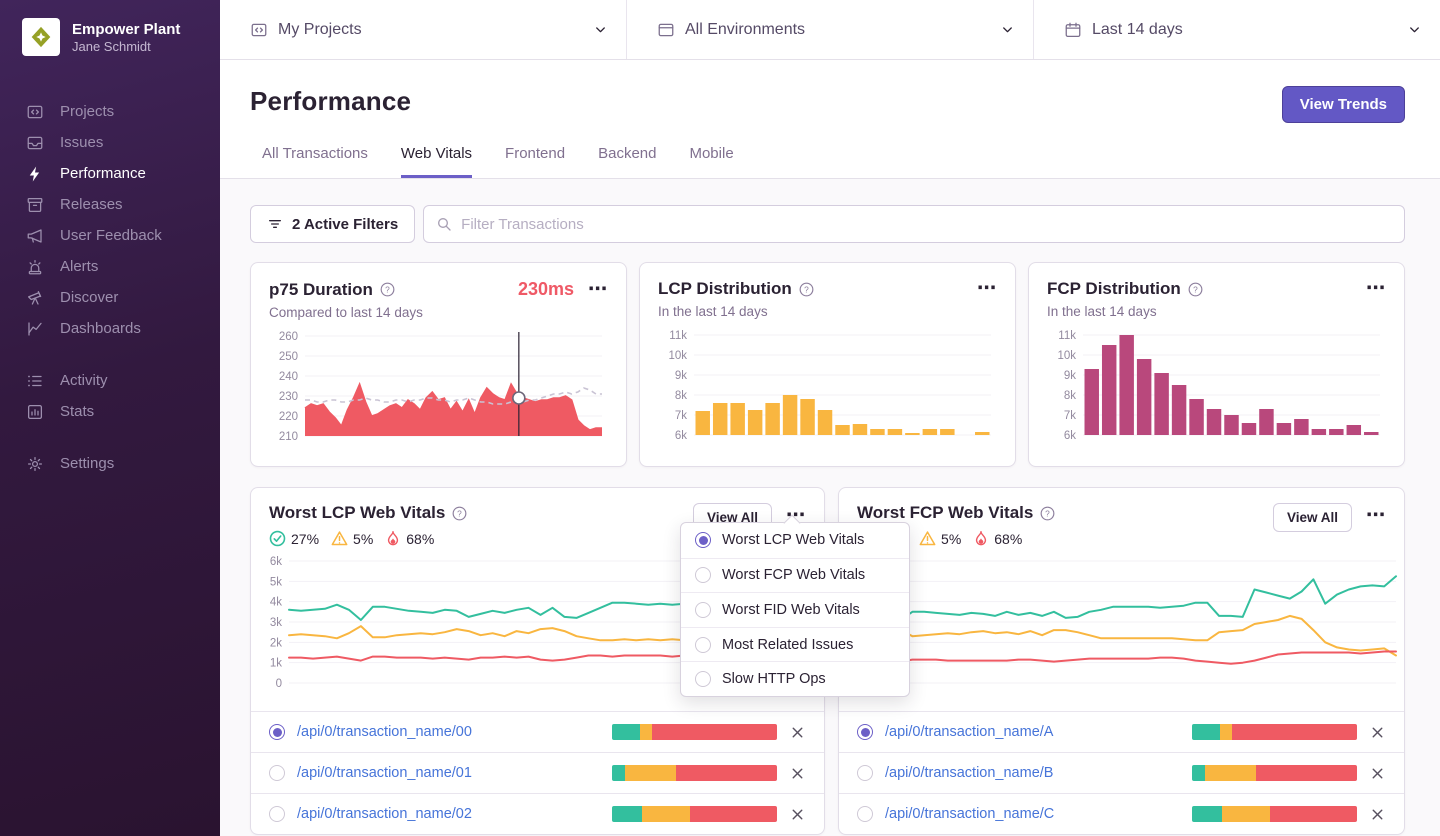  Describe the element at coordinates (711, 161) in the screenshot. I see `tab-mobile: Mobile` at that location.